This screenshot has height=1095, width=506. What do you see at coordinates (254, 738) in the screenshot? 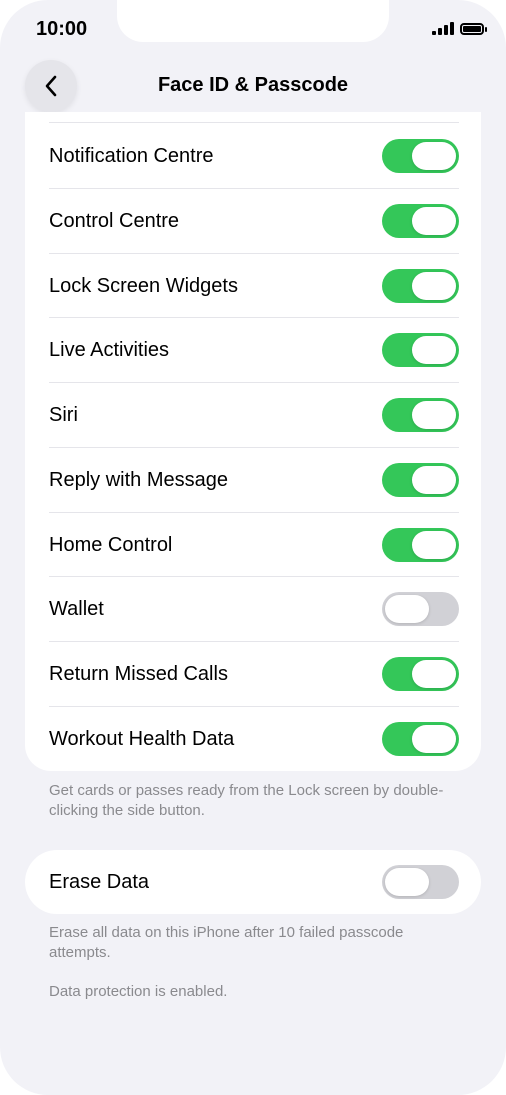
I see `setting-row-workout-health-data: Workout Health Data` at bounding box center [254, 738].